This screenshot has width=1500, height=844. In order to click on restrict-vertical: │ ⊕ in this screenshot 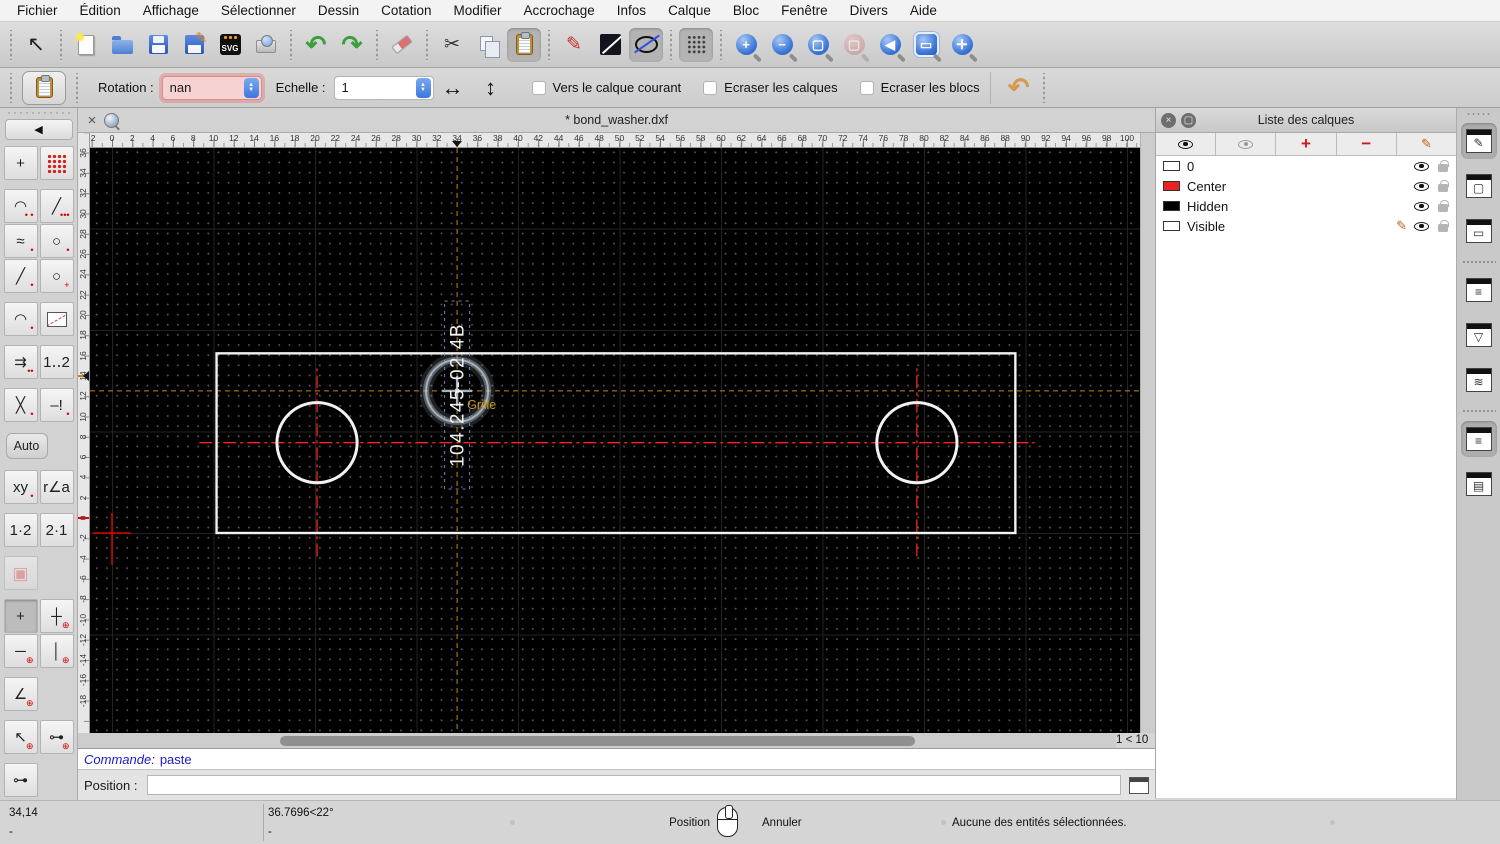, I will do `click(56, 651)`.